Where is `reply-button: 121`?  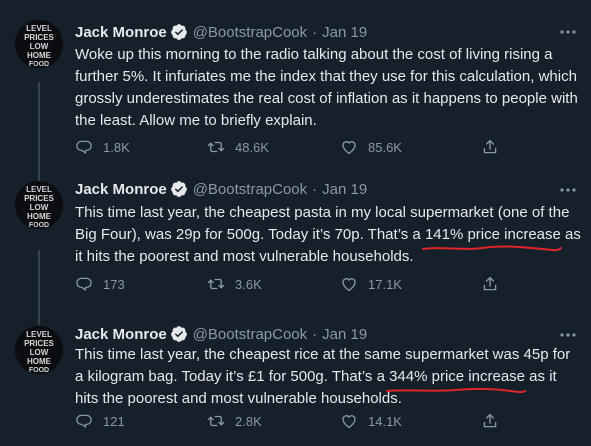 reply-button: 121 is located at coordinates (141, 421).